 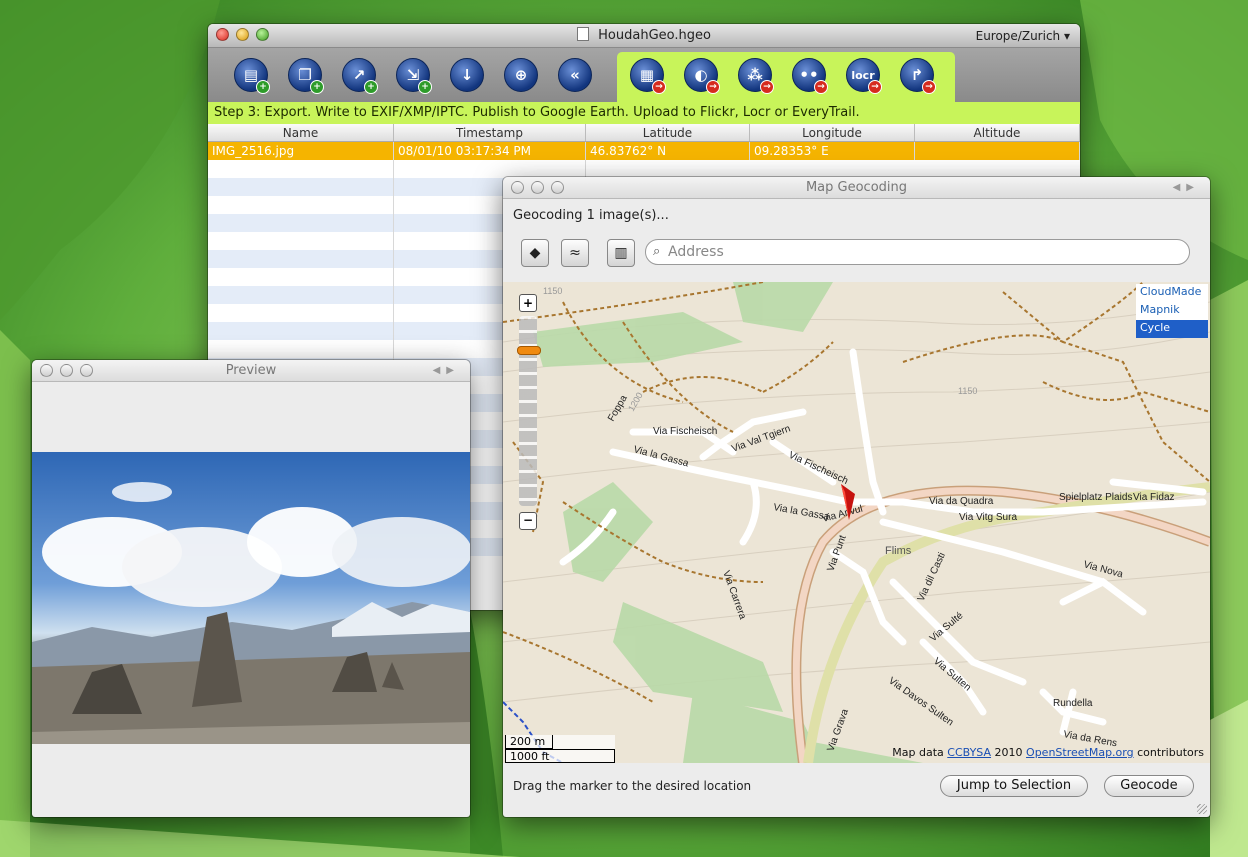 I want to click on everytrail-icon: ↱ →, so click(x=918, y=76).